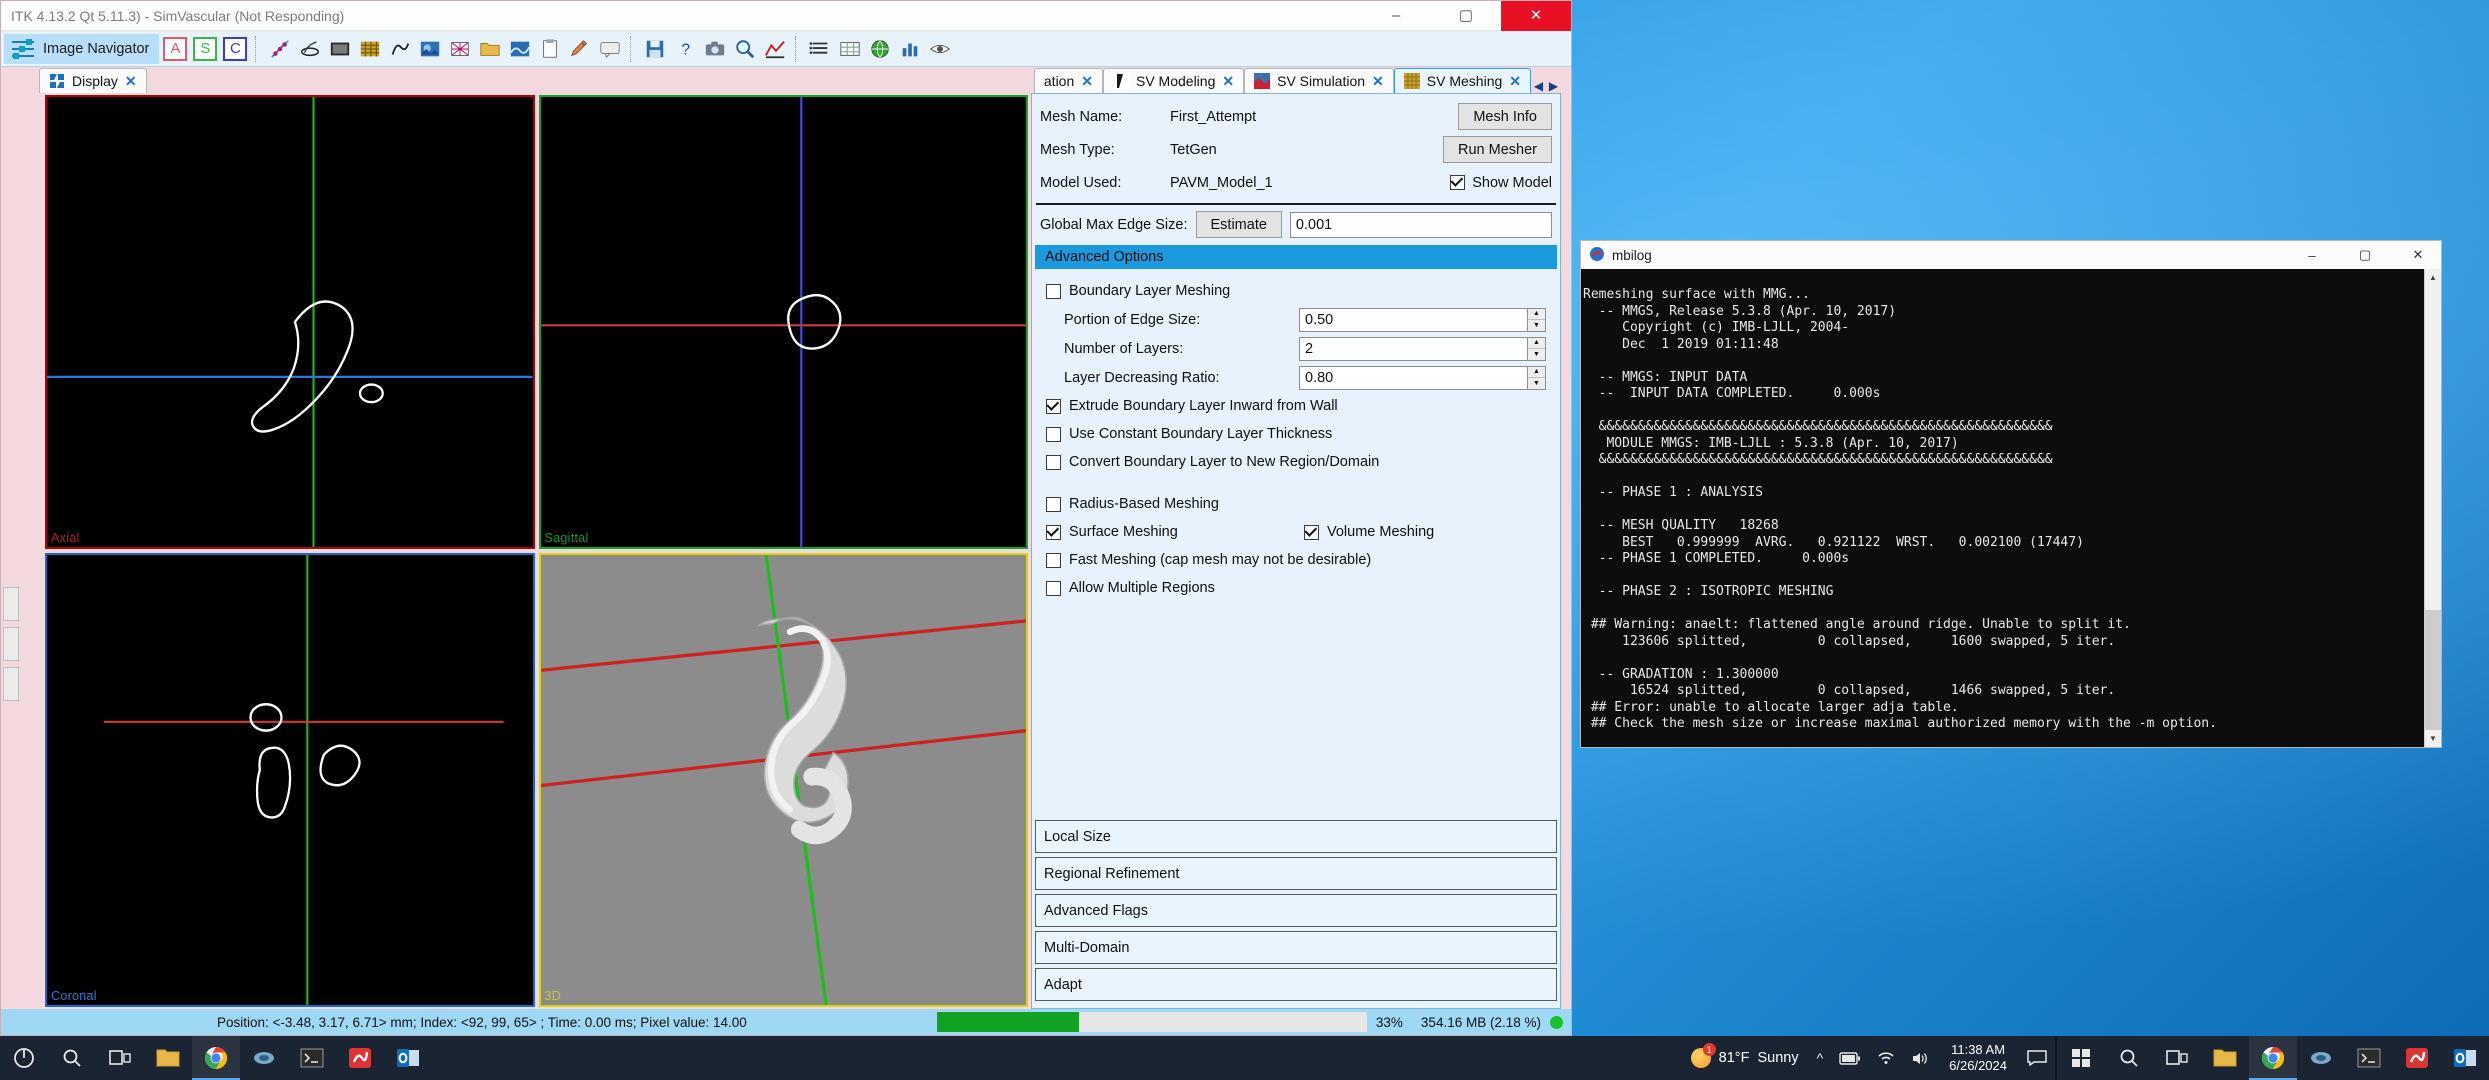  What do you see at coordinates (408, 1058) in the screenshot?
I see `taskbar-outlook-icon` at bounding box center [408, 1058].